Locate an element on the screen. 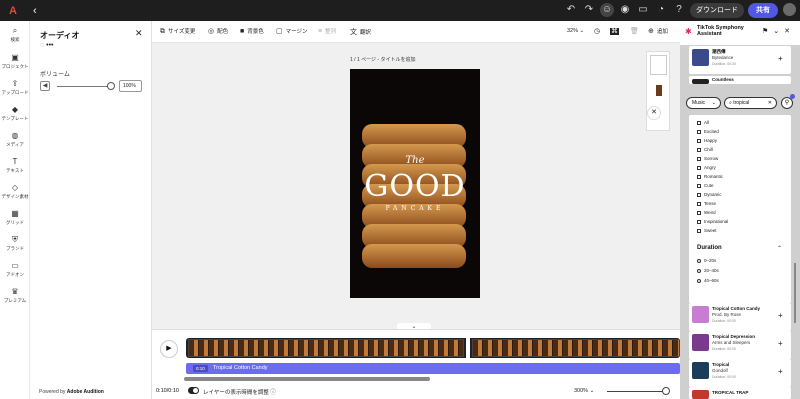  adobe-express-logo: A is located at coordinates (14, 10).